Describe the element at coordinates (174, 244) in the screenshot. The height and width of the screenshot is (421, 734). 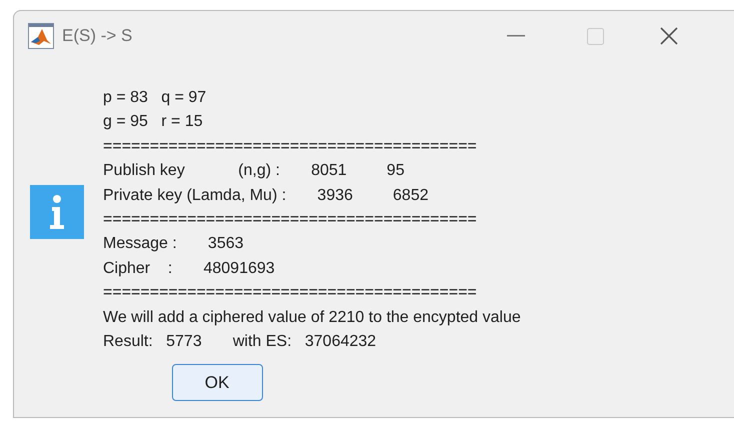
I see `message-line: Message : 3563` at that location.